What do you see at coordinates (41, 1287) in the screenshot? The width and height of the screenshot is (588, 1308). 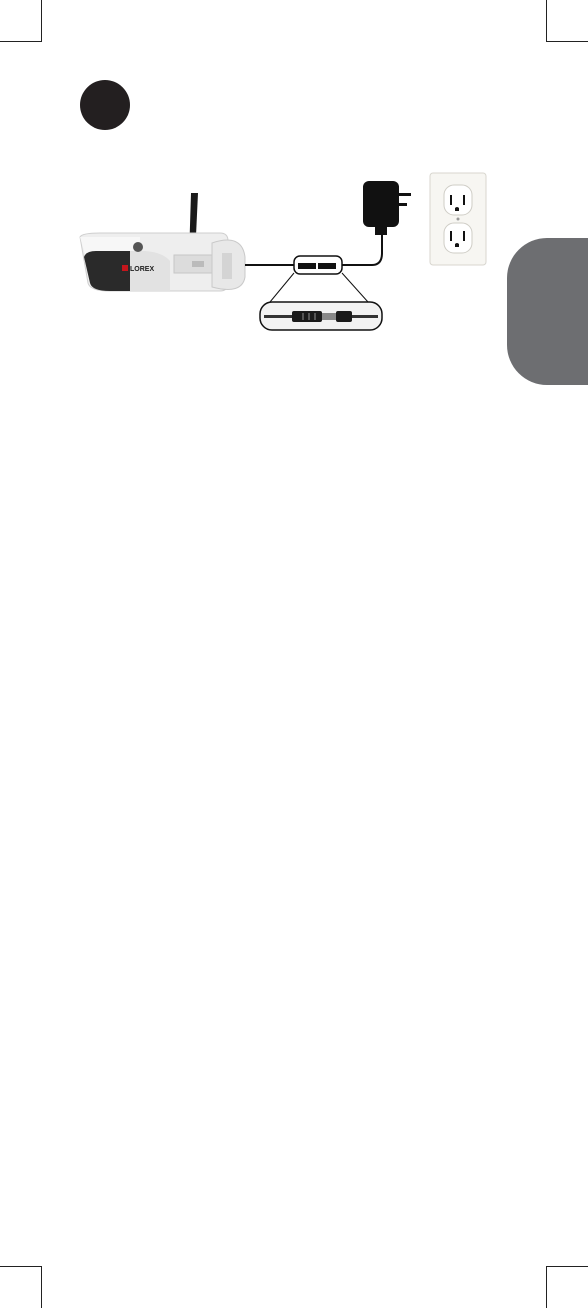 I see `crop-mark-bottom-left-v` at bounding box center [41, 1287].